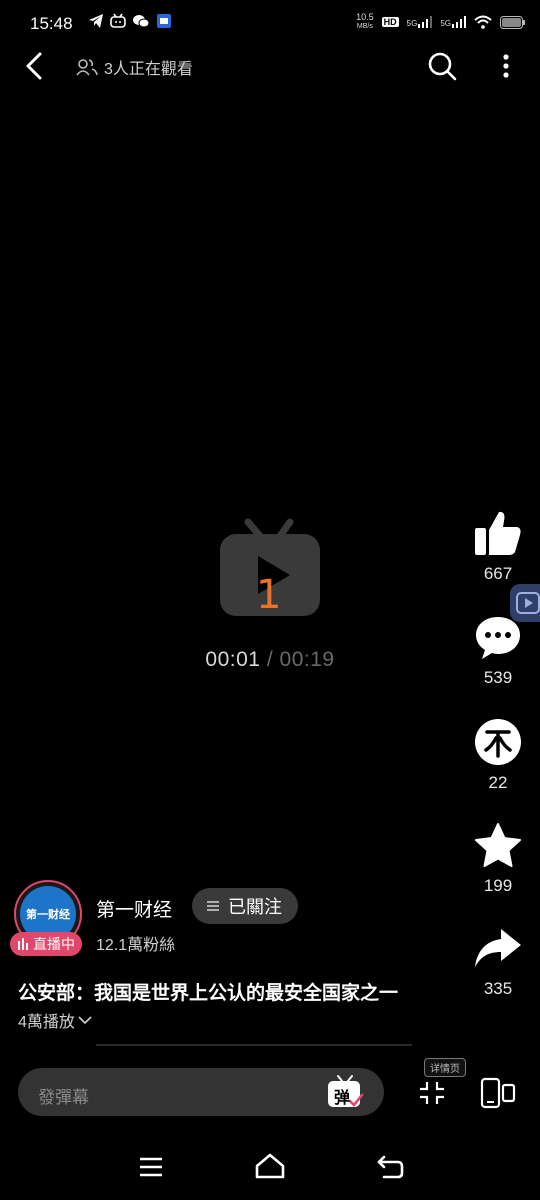 The height and width of the screenshot is (1200, 540). Describe the element at coordinates (498, 948) in the screenshot. I see `share-arrow-icon` at that location.